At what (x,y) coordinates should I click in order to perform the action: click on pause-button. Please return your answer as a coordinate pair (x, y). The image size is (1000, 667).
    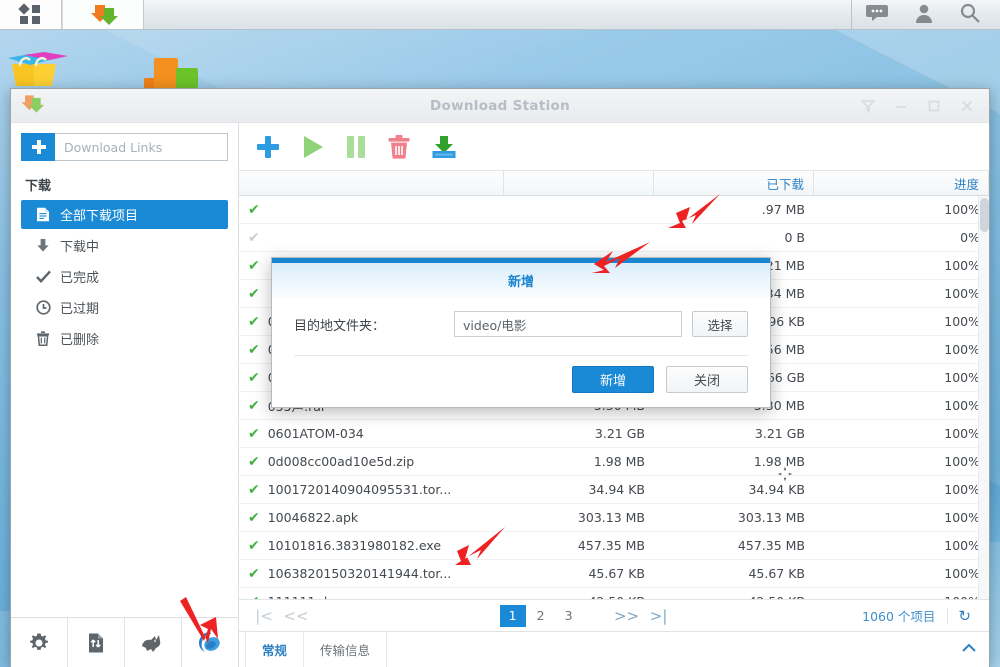
    Looking at the image, I should click on (356, 147).